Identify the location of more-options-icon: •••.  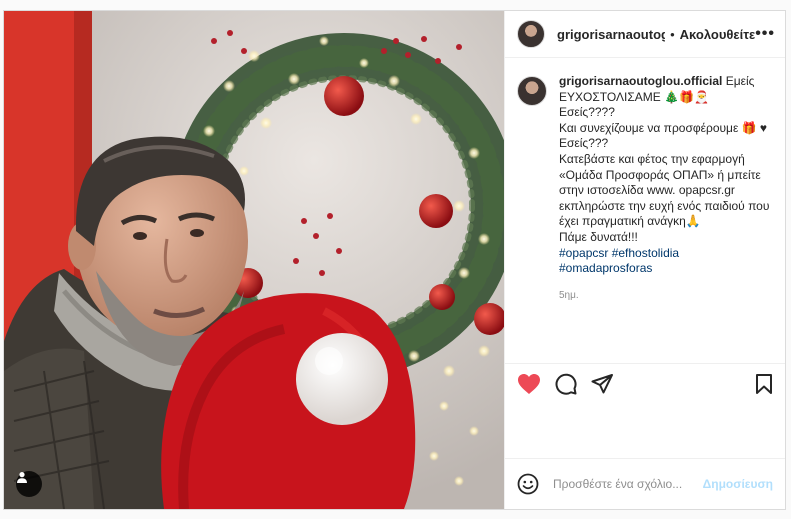
(765, 34).